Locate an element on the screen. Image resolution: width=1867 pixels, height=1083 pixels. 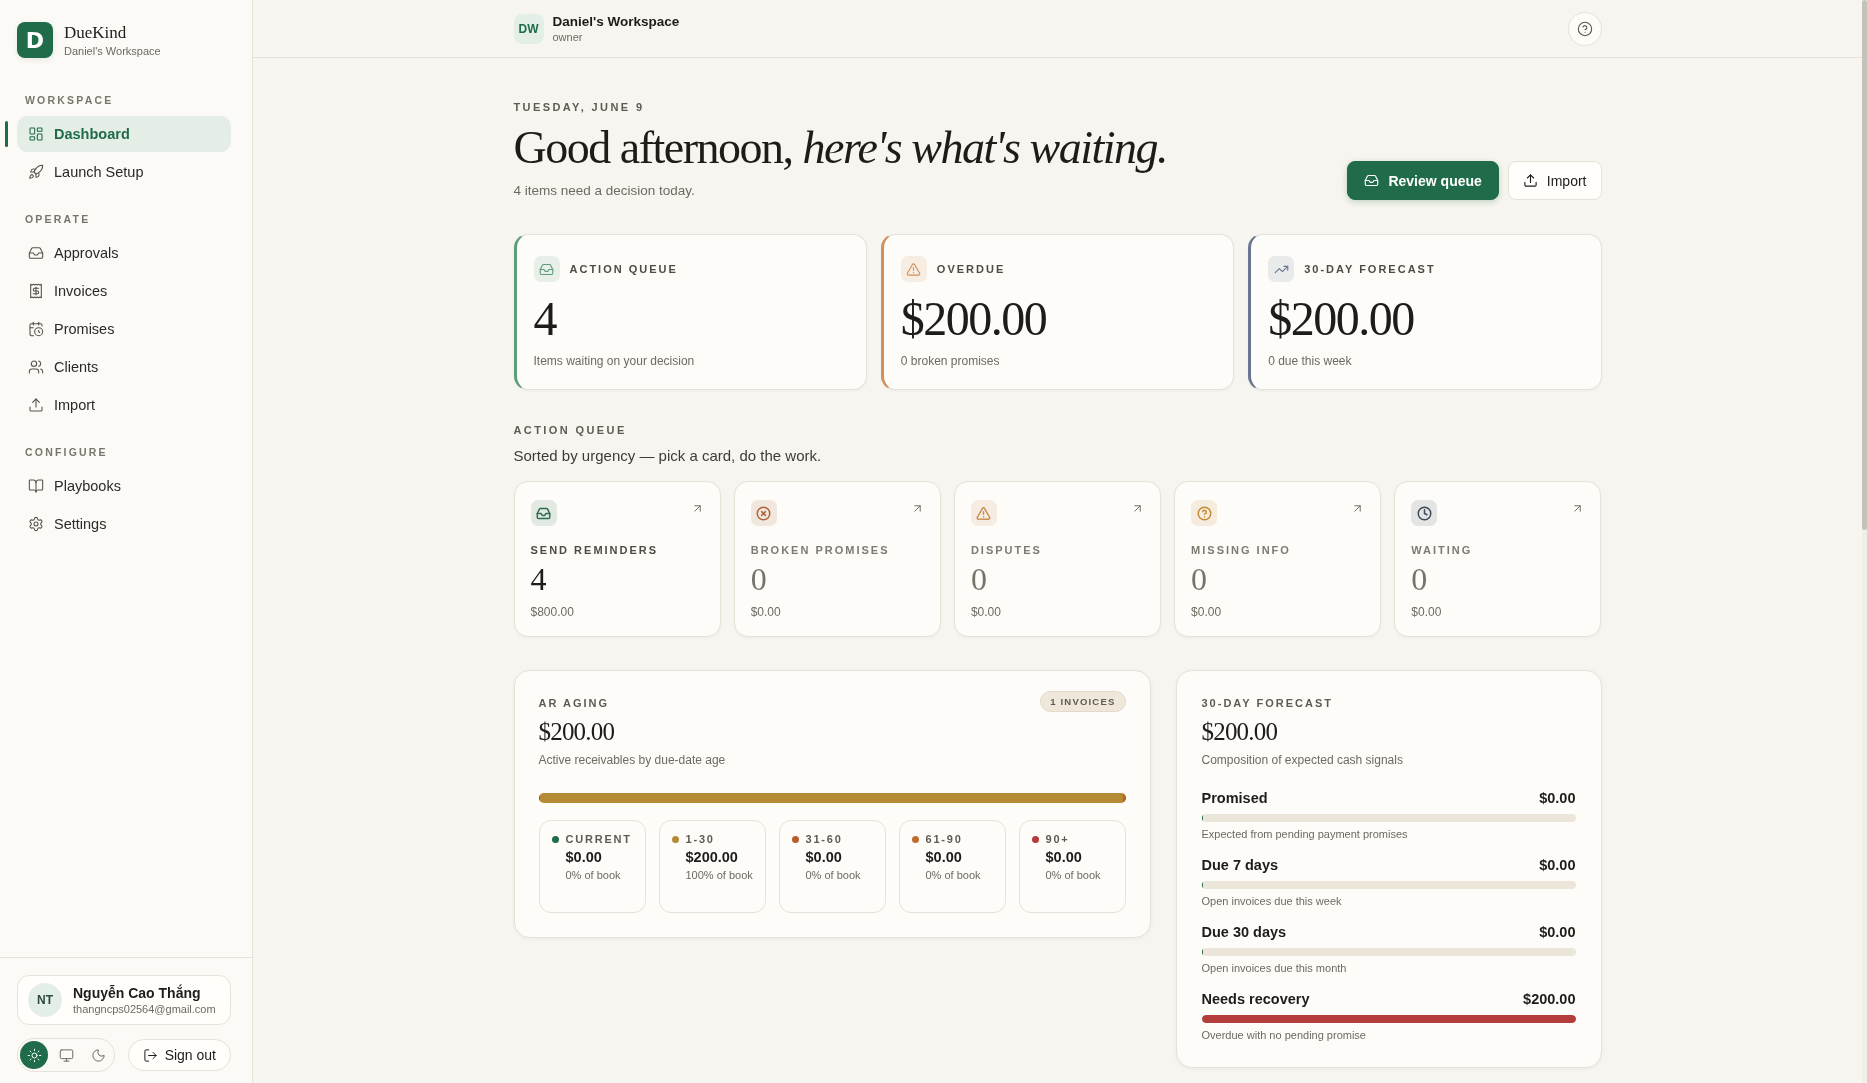
user-avatar: NT is located at coordinates (45, 1000).